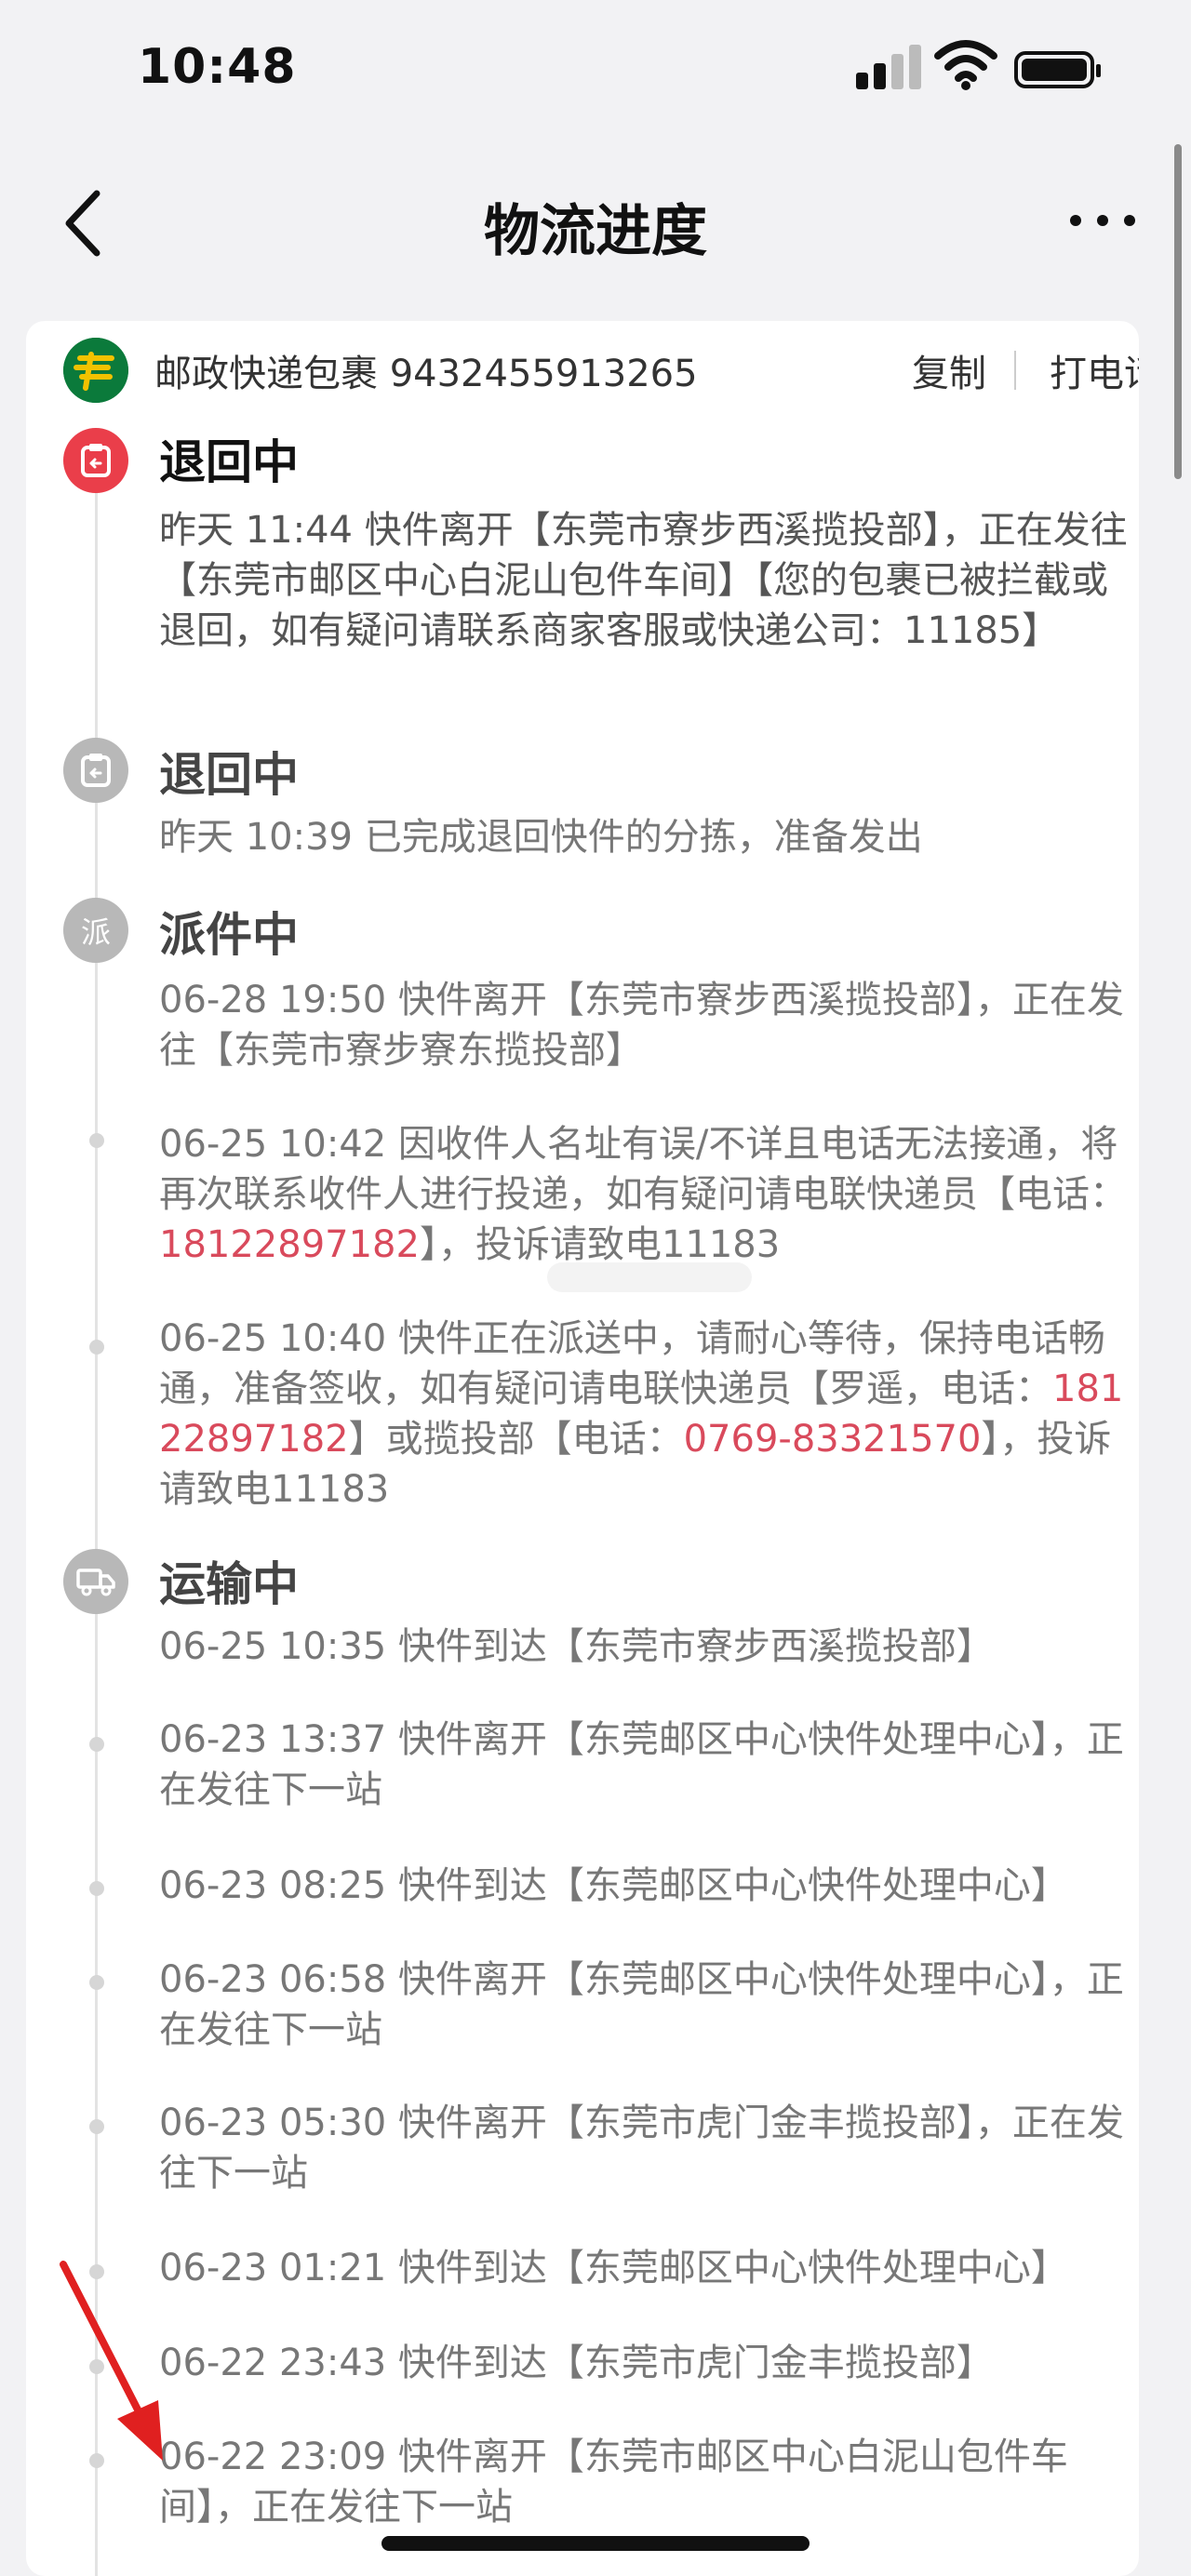 The image size is (1191, 2576). I want to click on event-text: 】或揽投部【电话：, so click(516, 1439).